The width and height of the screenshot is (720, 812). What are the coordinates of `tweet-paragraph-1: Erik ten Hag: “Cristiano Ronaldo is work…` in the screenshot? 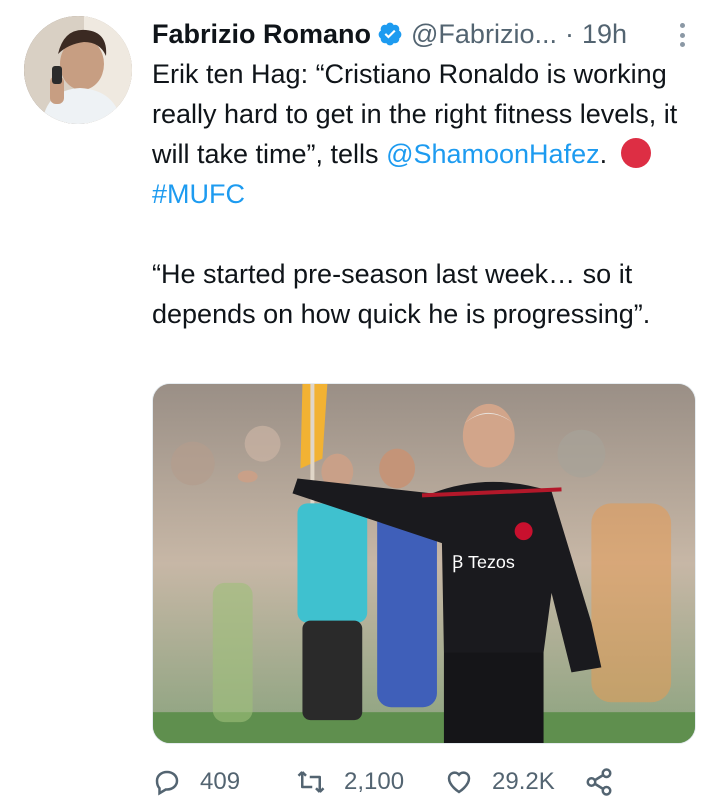 It's located at (422, 134).